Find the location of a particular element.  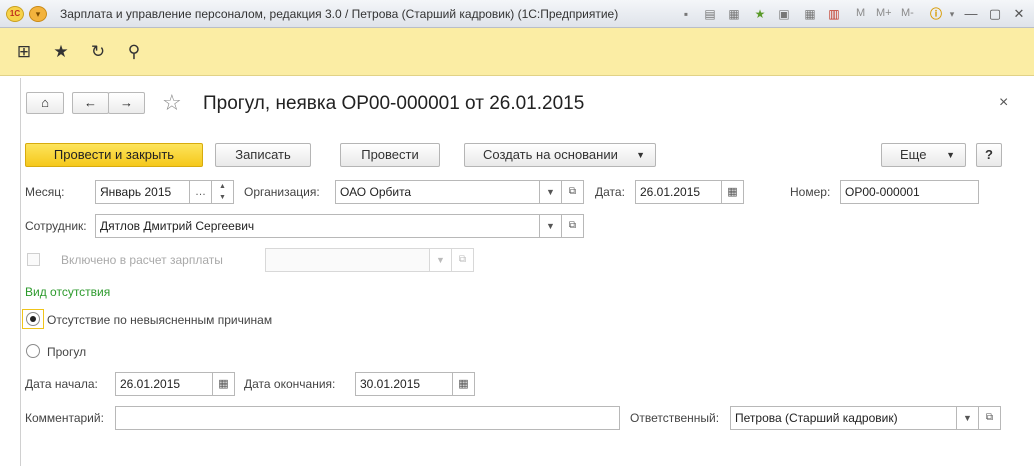

payroll-dropdown-icon: ▼ is located at coordinates (441, 260).